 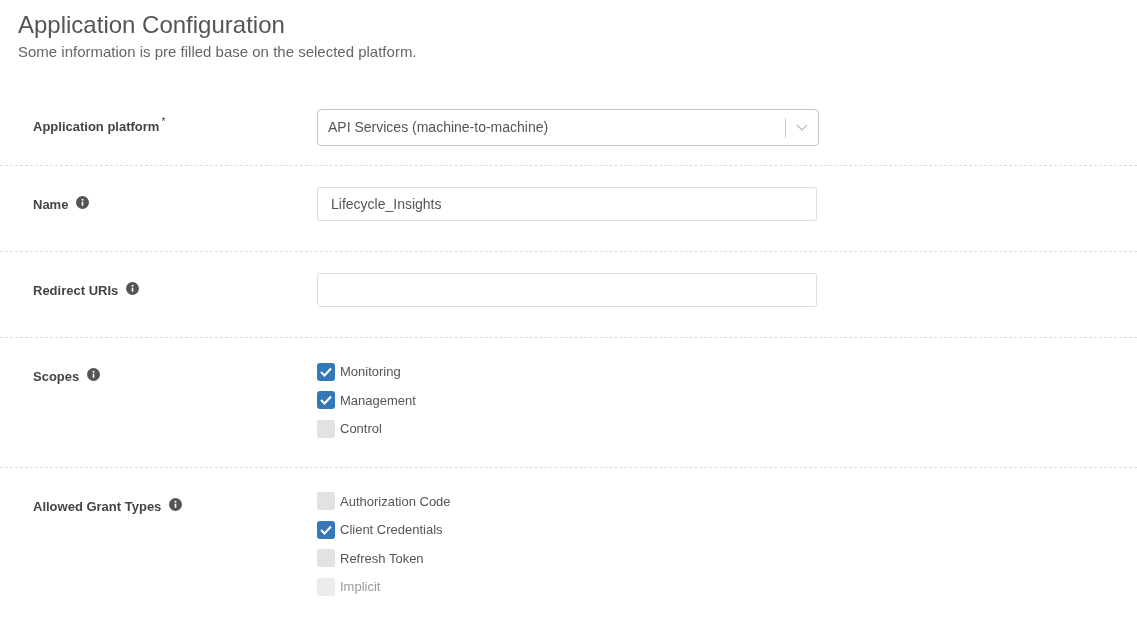 What do you see at coordinates (378, 400) in the screenshot?
I see `checkbox-label: Management` at bounding box center [378, 400].